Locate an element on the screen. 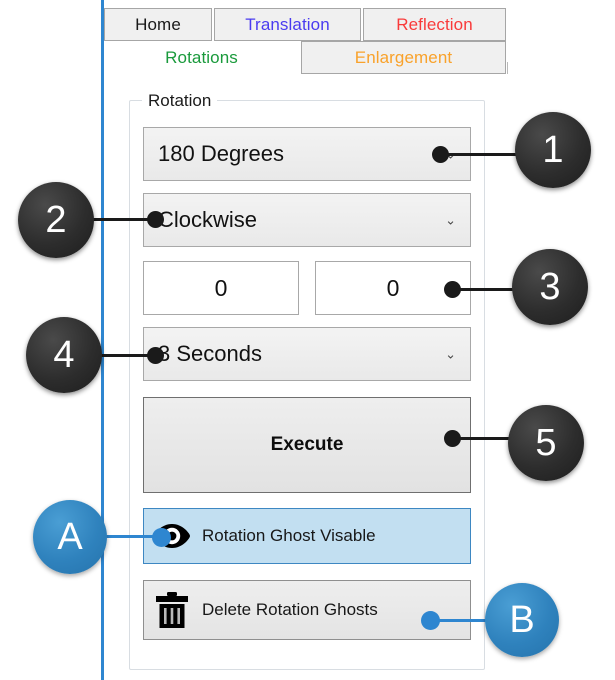  rotation-degrees-value: 180 Degrees is located at coordinates (221, 153).